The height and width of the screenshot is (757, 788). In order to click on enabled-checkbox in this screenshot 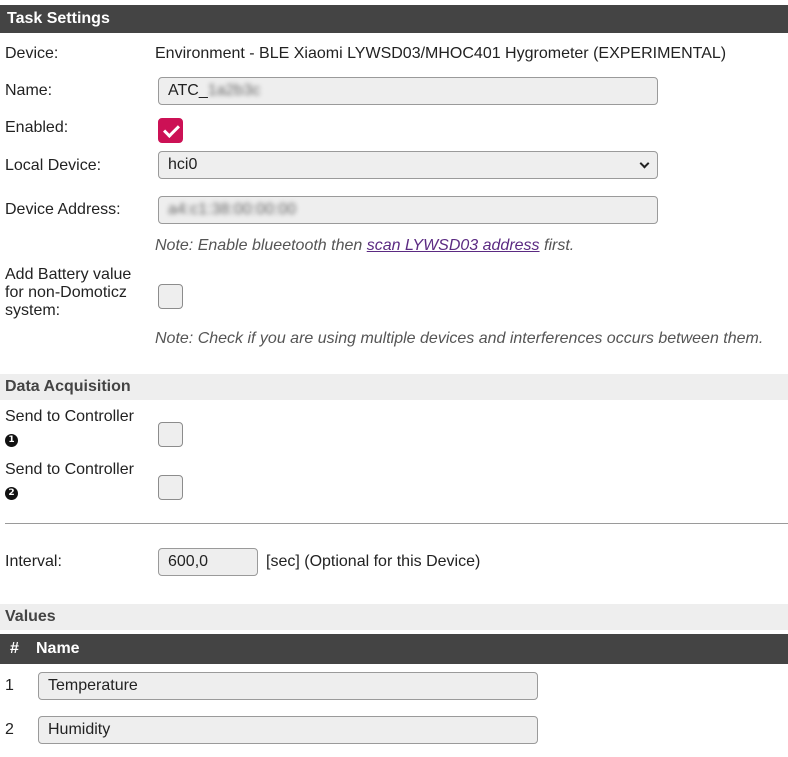, I will do `click(170, 130)`.